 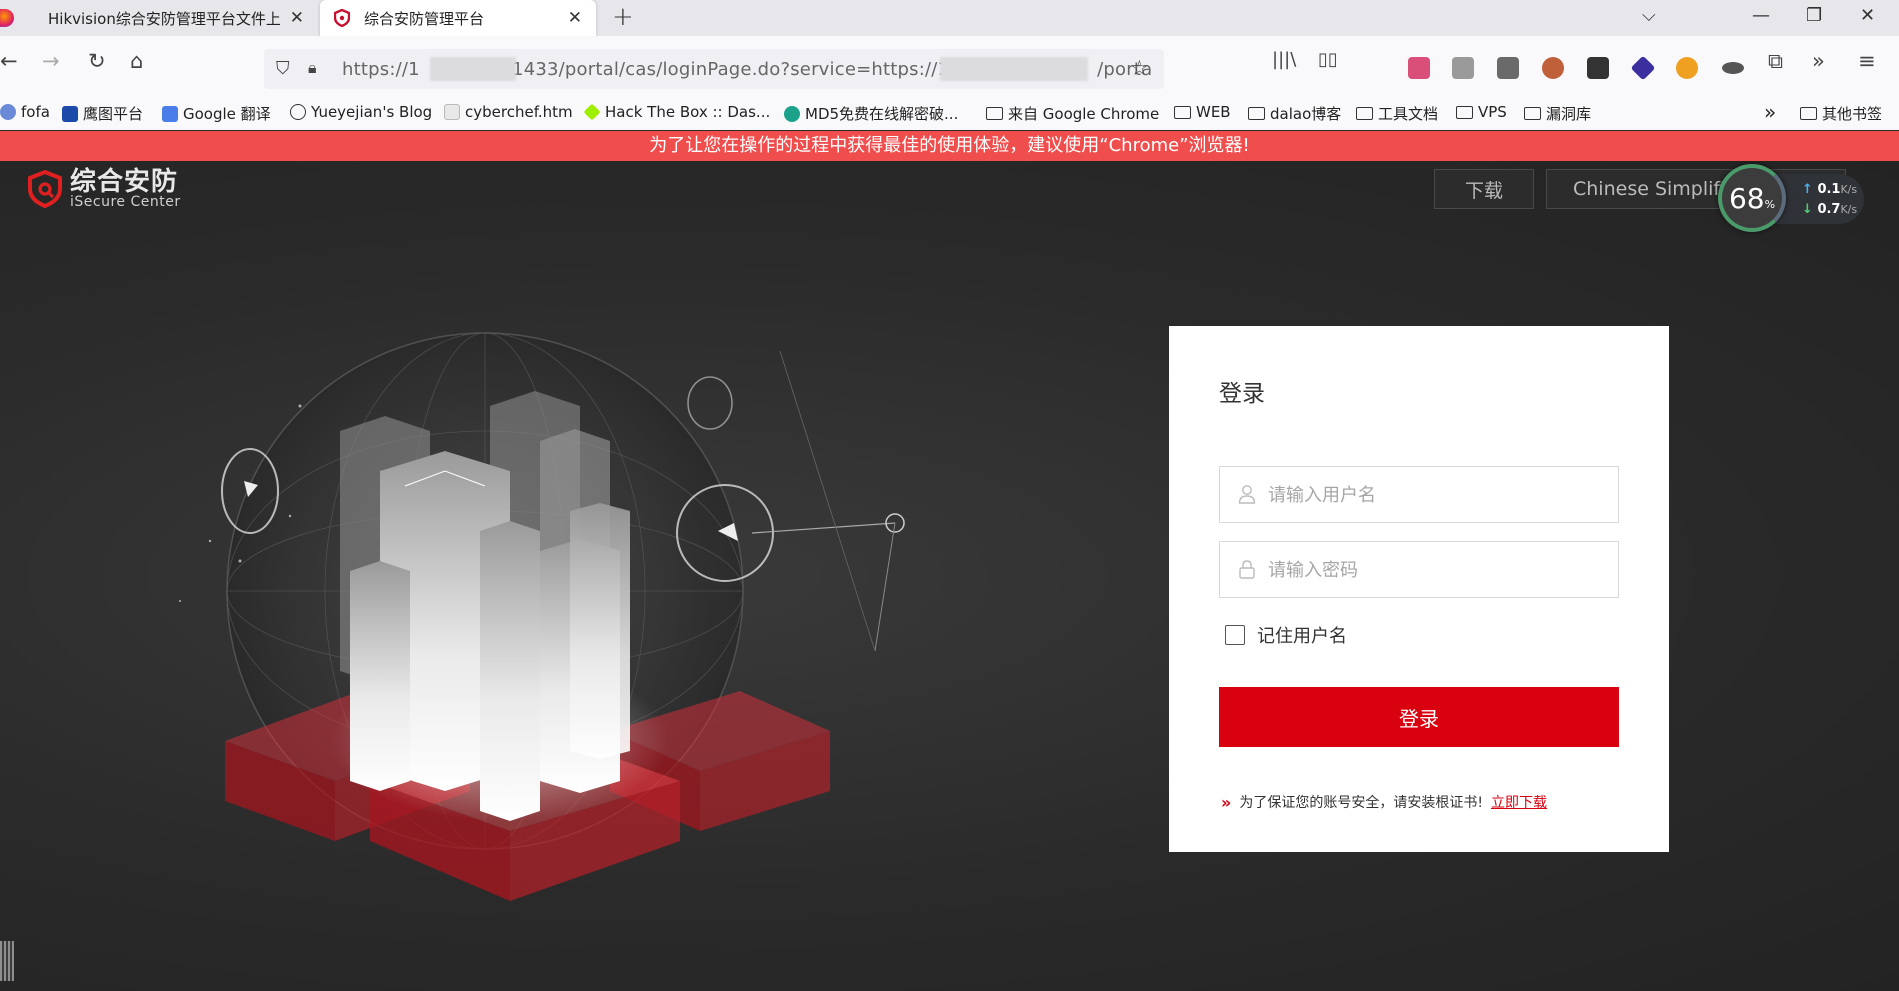 I want to click on bookmark-folder-dalao: dalao博客, so click(x=1294, y=113).